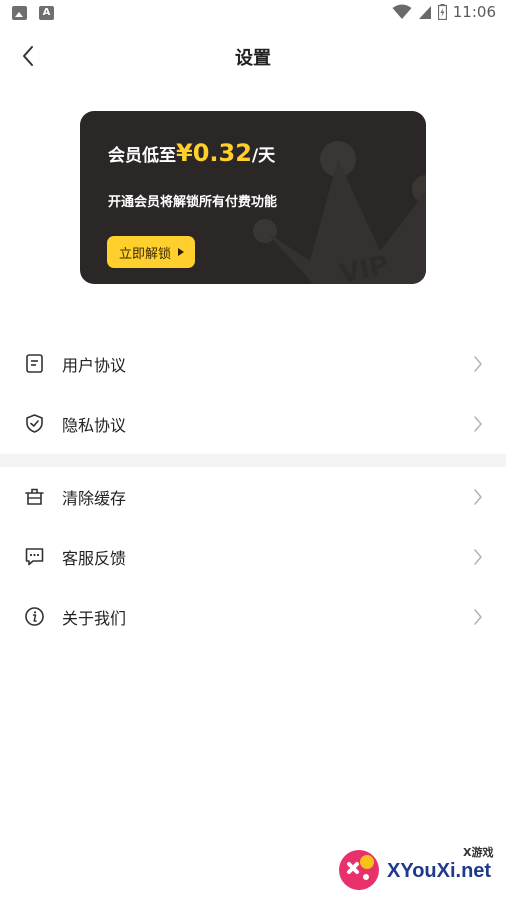 The width and height of the screenshot is (506, 900). What do you see at coordinates (263, 156) in the screenshot?
I see `vip-headline-suffix: /天` at bounding box center [263, 156].